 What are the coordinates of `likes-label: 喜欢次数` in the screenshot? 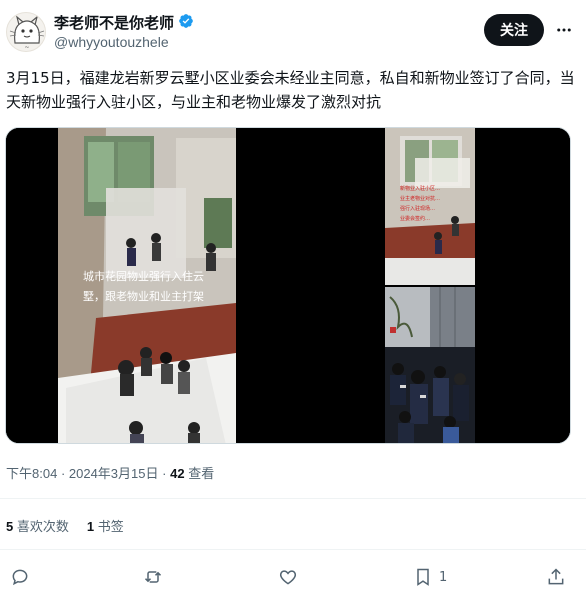 It's located at (42, 526).